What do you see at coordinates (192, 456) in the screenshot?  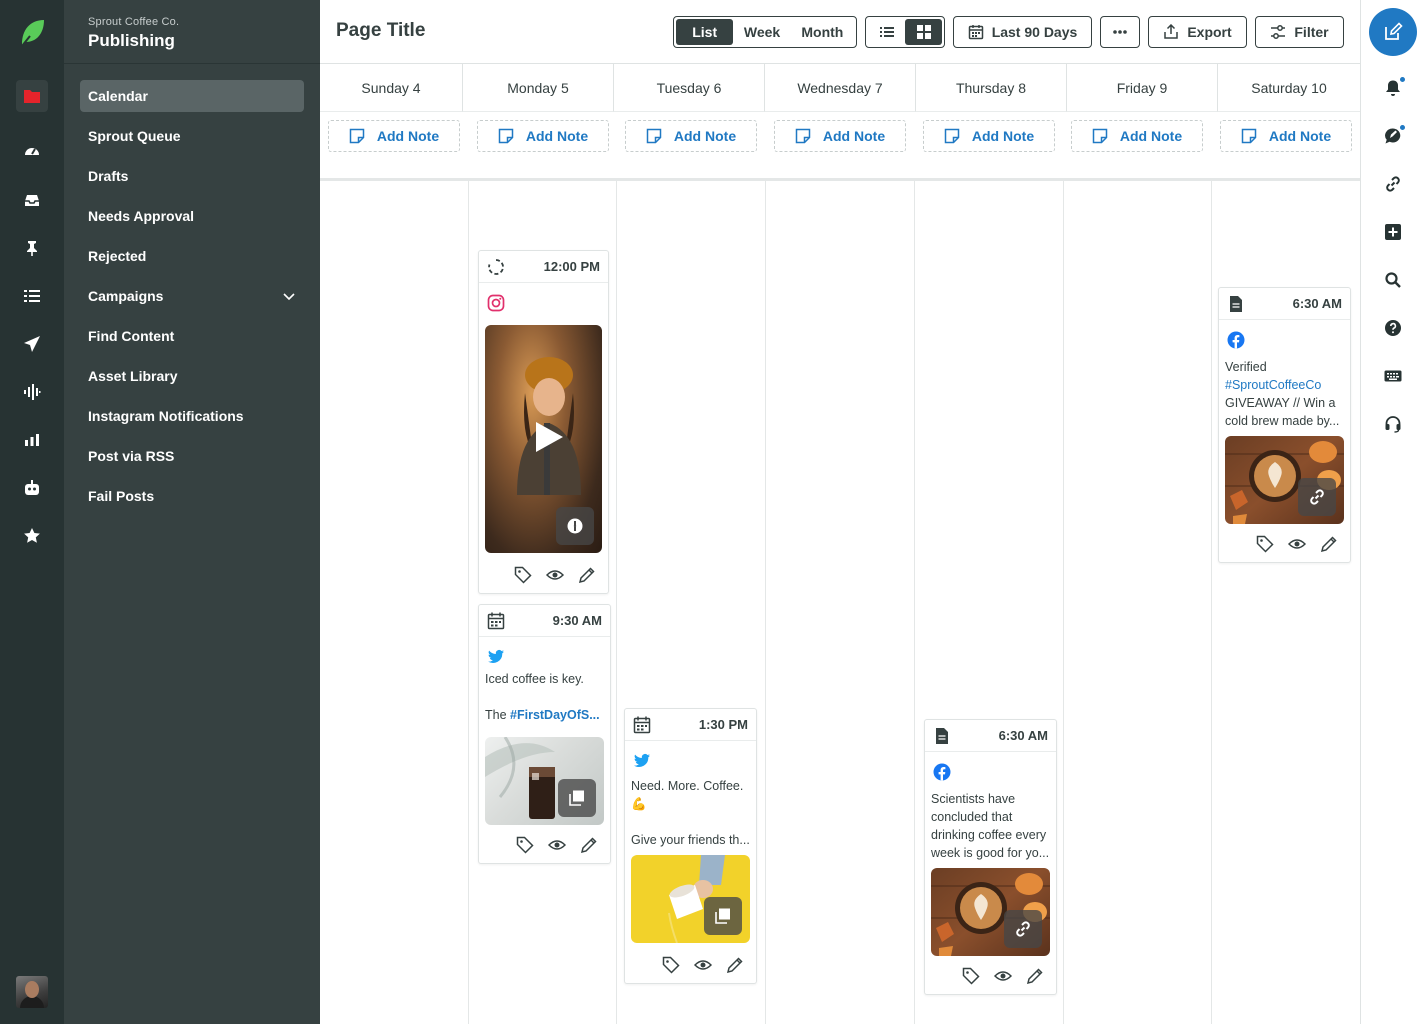 I see `sidebar-item-post-via-rss: Post via RSS` at bounding box center [192, 456].